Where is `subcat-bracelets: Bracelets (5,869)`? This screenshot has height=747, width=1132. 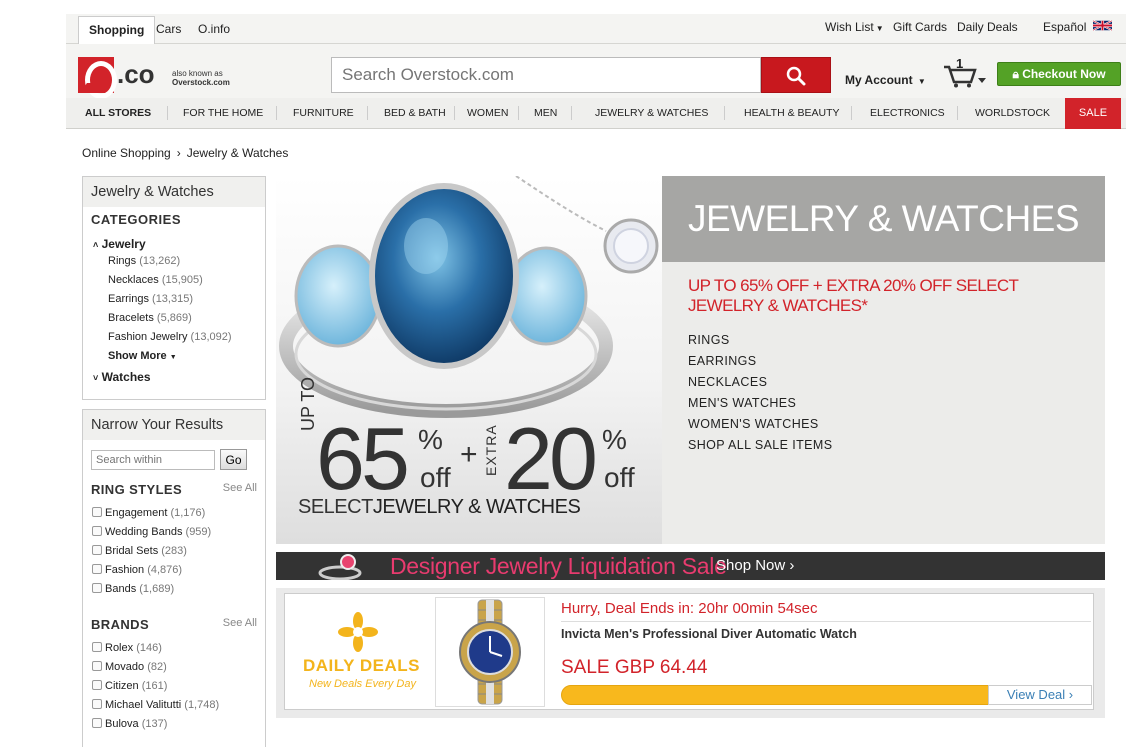 subcat-bracelets: Bracelets (5,869) is located at coordinates (150, 318).